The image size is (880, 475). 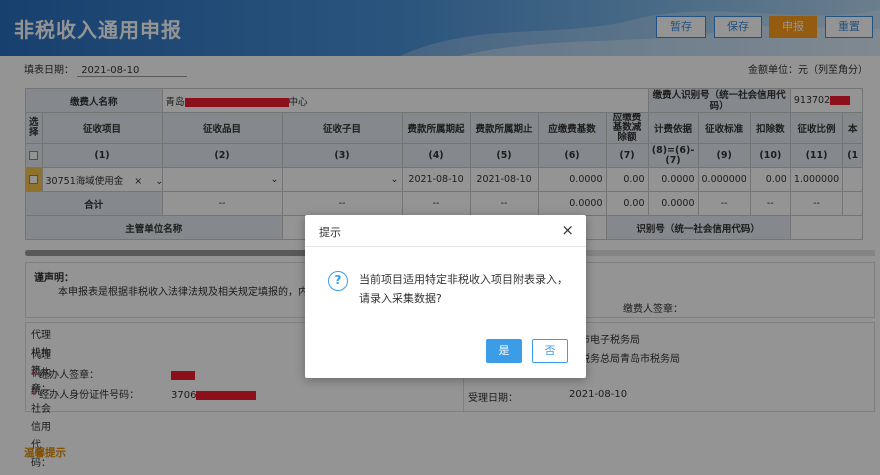 What do you see at coordinates (463, 289) in the screenshot?
I see `dialog-message: 当前项目适用特定非税收入项目附表录入，请录入采集数据?` at bounding box center [463, 289].